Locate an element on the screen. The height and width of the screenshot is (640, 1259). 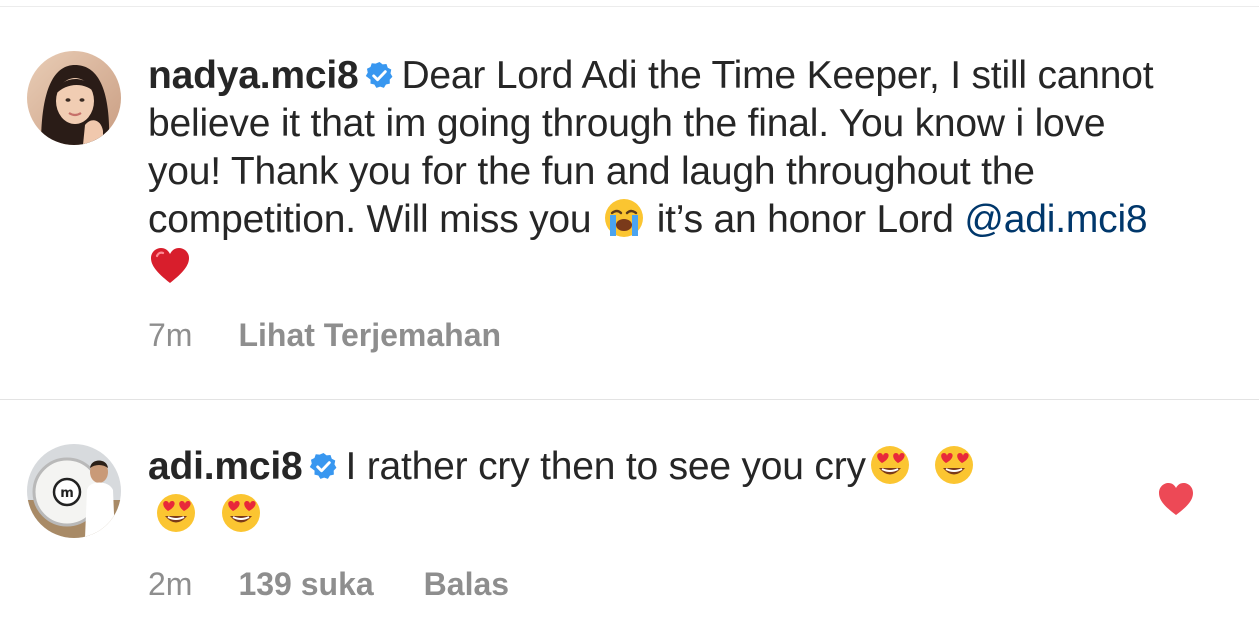
mention-link: @adi.mci8 is located at coordinates (1055, 219).